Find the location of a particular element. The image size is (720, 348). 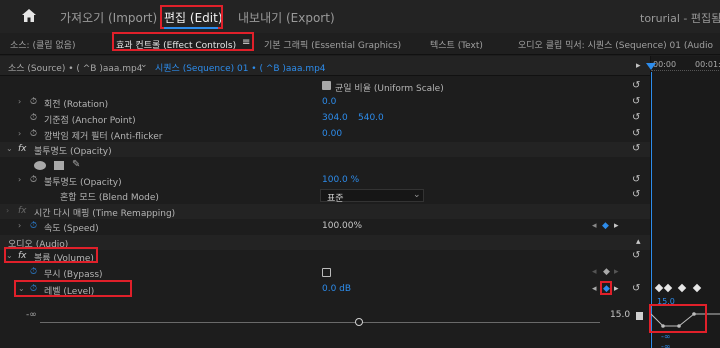

time-ruler is located at coordinates (685, 72).